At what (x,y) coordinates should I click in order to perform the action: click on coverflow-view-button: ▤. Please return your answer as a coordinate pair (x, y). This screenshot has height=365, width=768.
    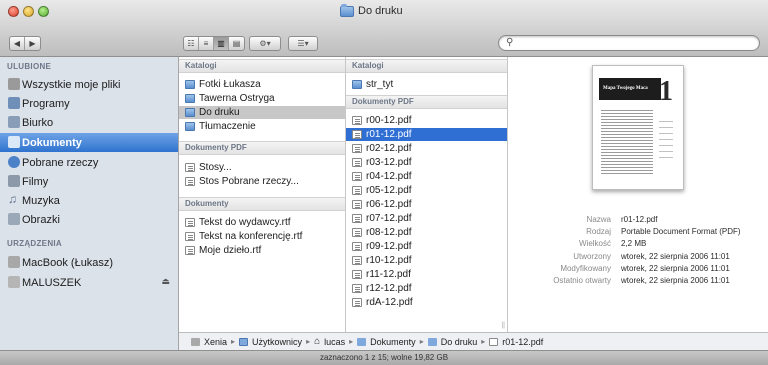
    Looking at the image, I should click on (236, 43).